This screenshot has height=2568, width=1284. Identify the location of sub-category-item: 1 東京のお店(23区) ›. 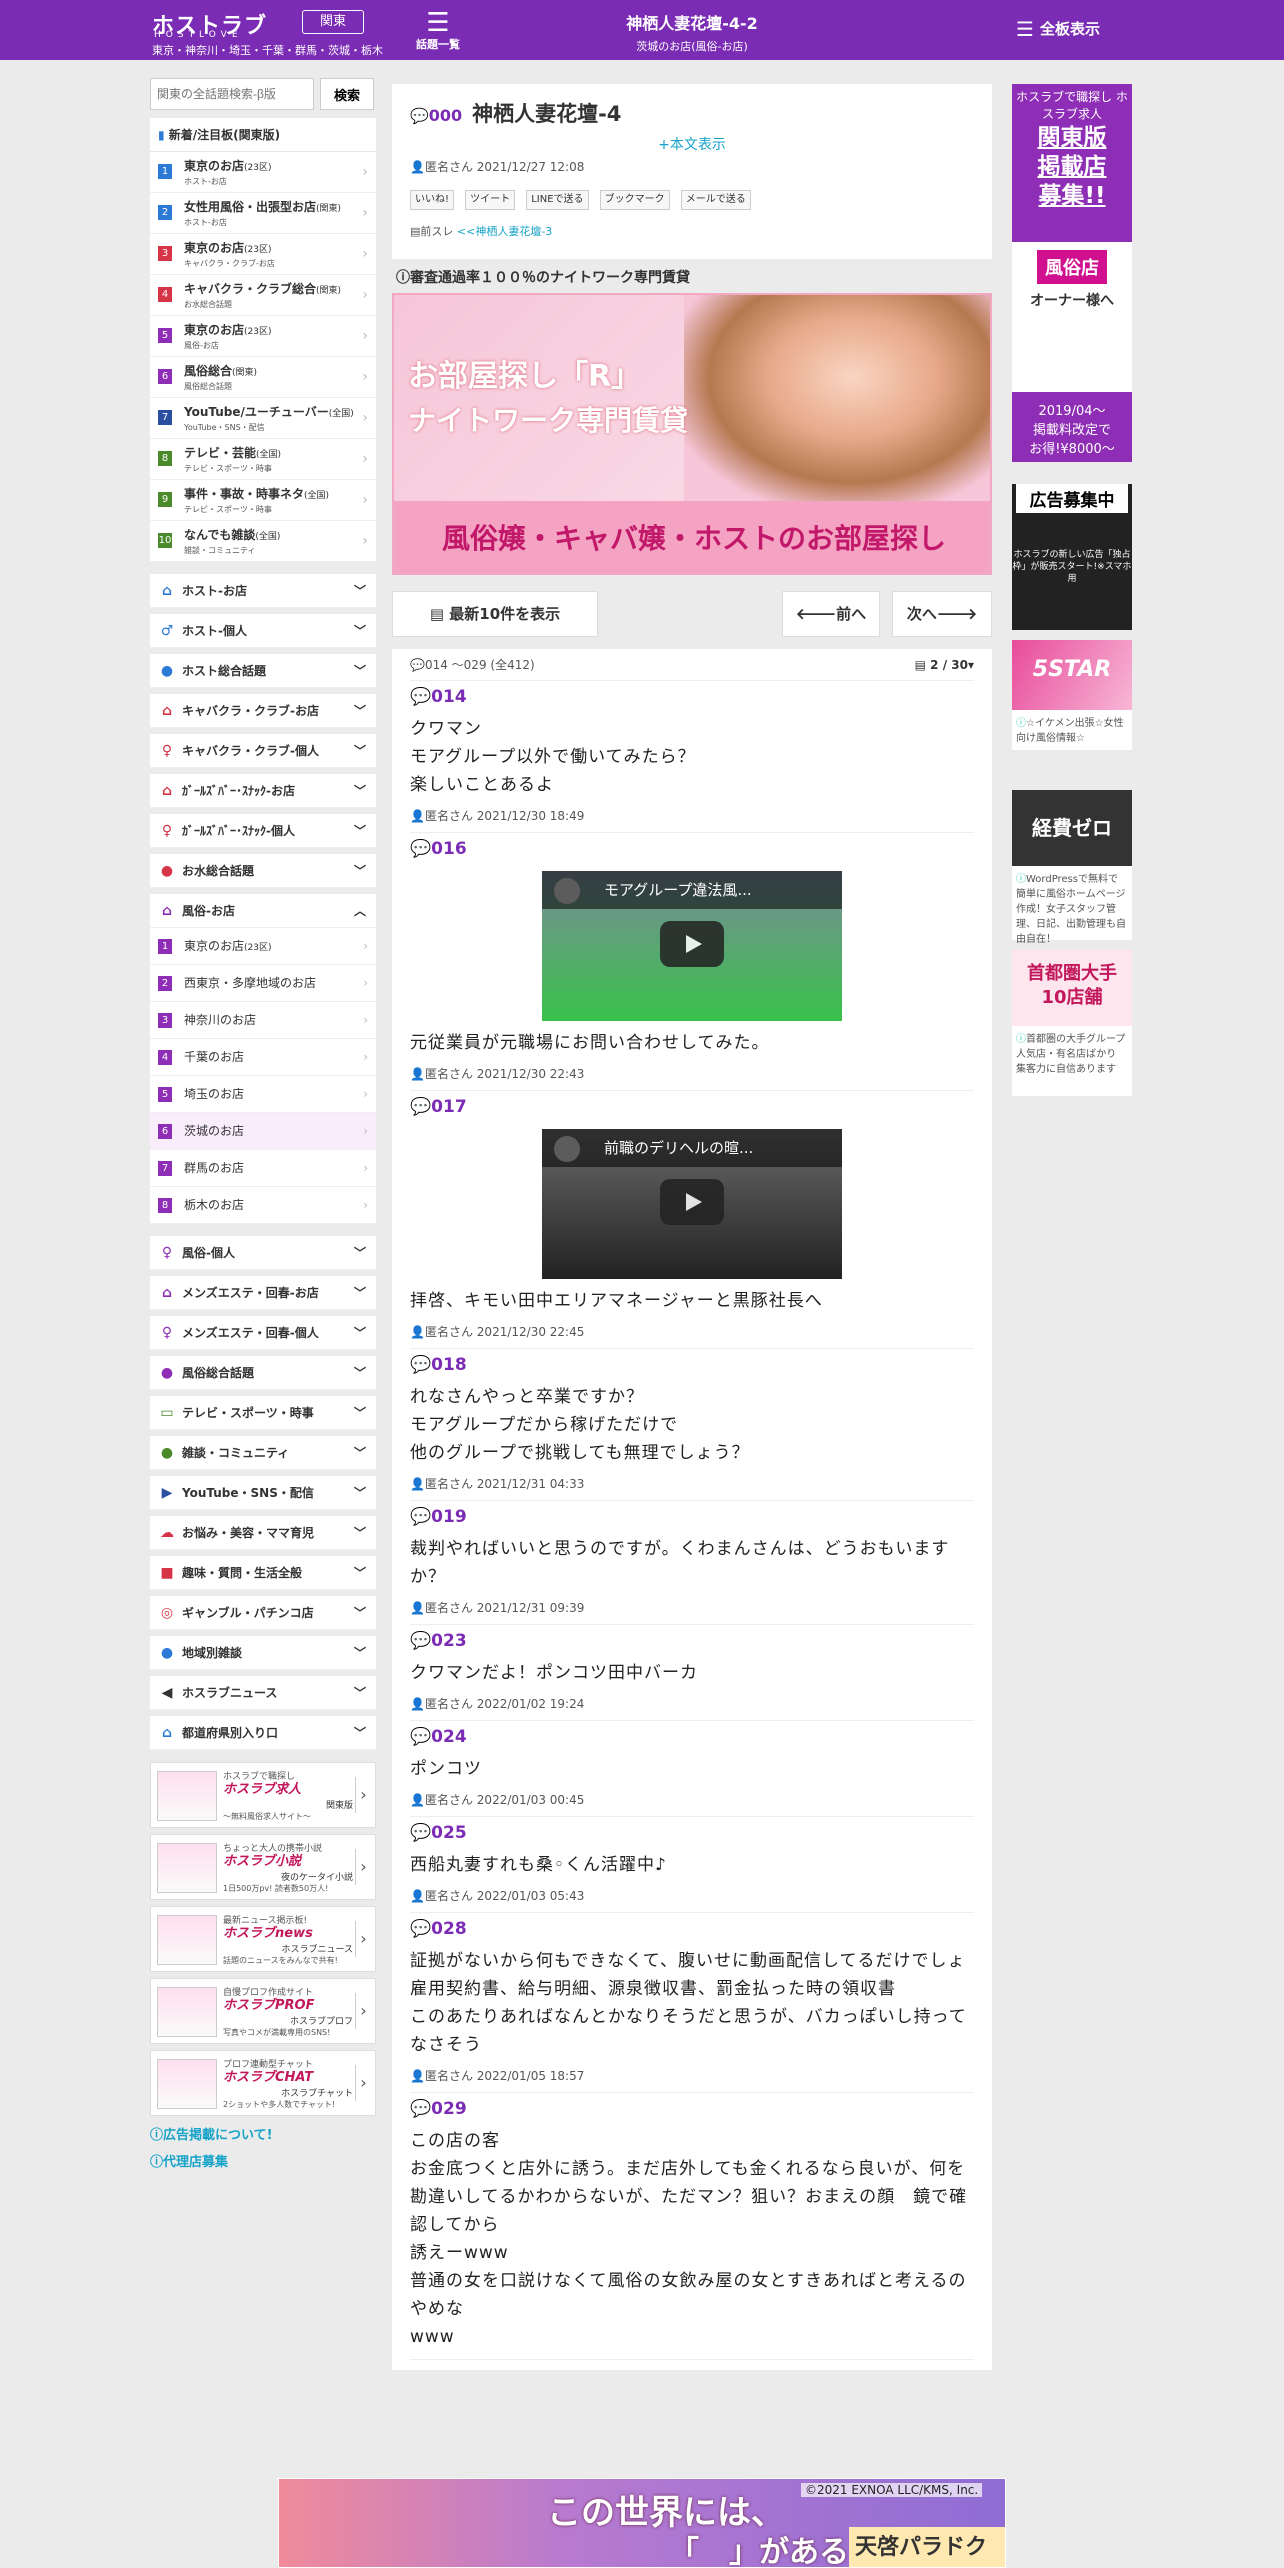
(263, 946).